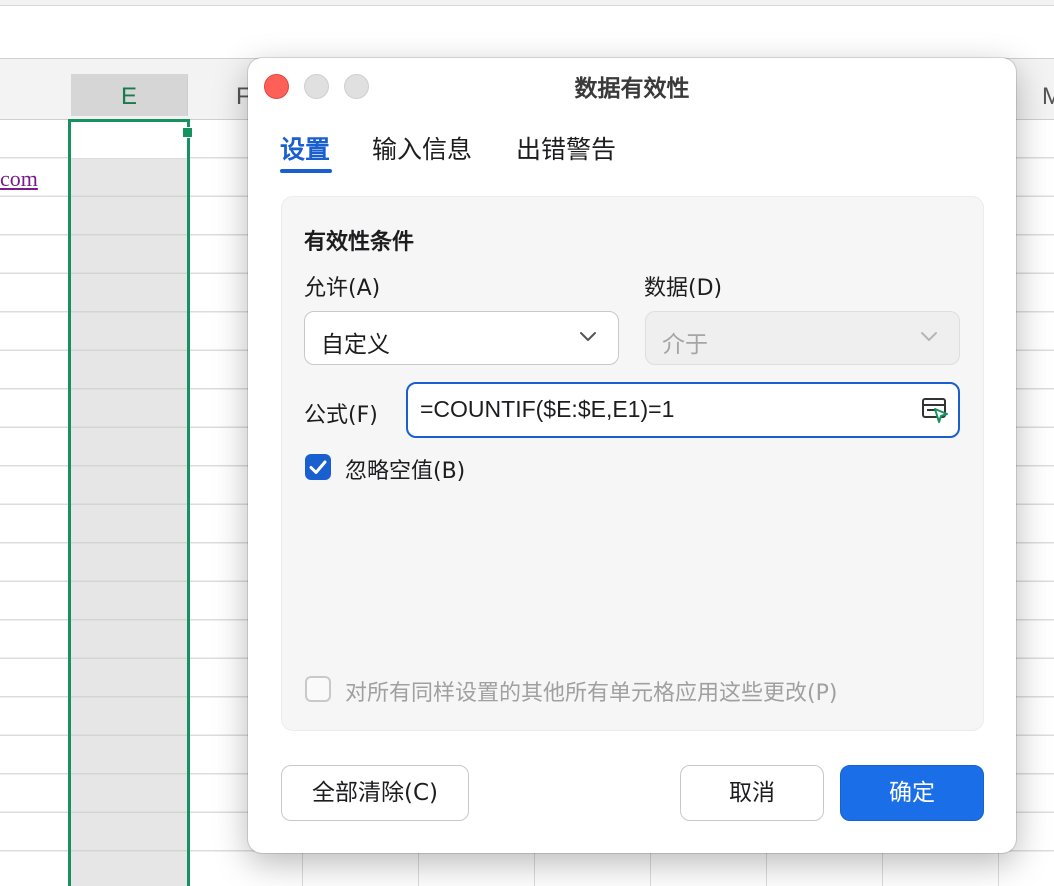  I want to click on checkmark-icon, so click(318, 467).